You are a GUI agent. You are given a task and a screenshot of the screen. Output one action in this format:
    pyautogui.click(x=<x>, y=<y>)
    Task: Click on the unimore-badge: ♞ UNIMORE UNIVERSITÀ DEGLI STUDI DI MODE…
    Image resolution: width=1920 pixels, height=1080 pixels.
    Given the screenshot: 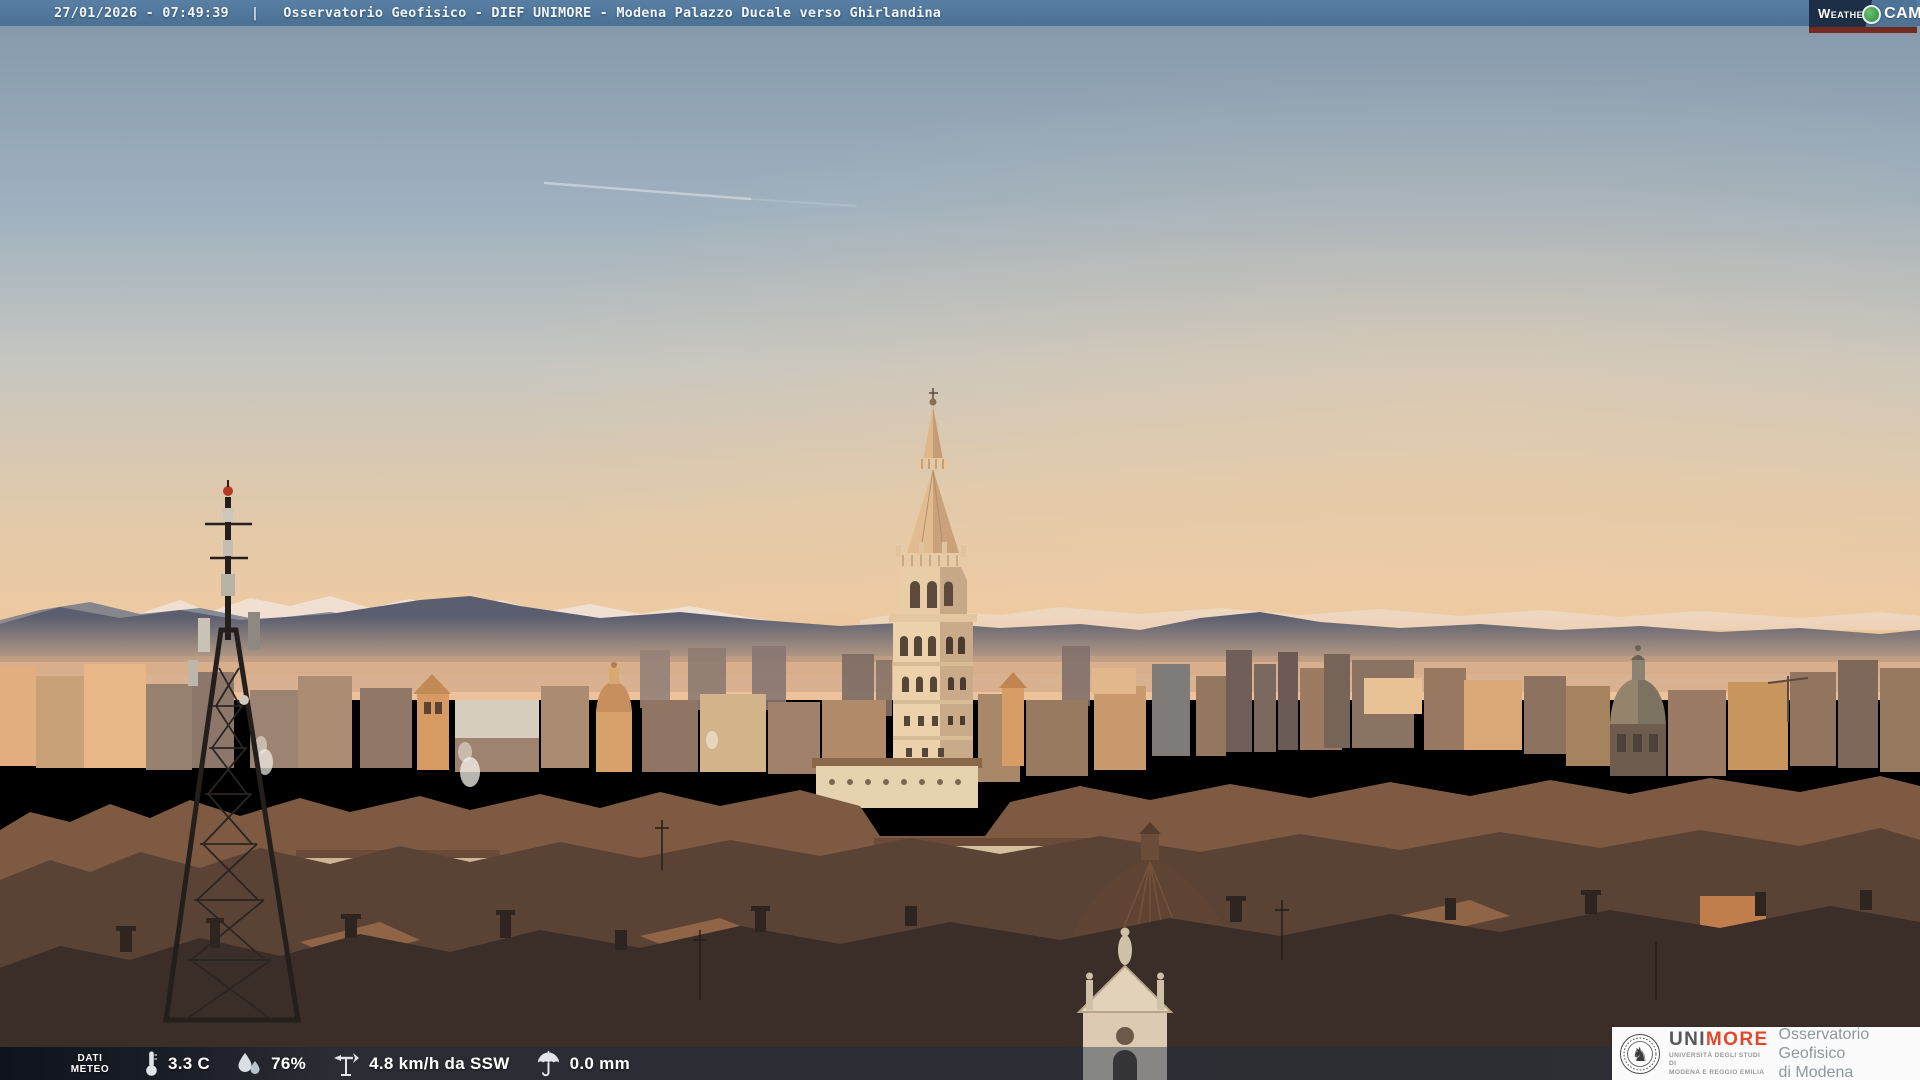 What is the action you would take?
    pyautogui.click(x=1766, y=1052)
    